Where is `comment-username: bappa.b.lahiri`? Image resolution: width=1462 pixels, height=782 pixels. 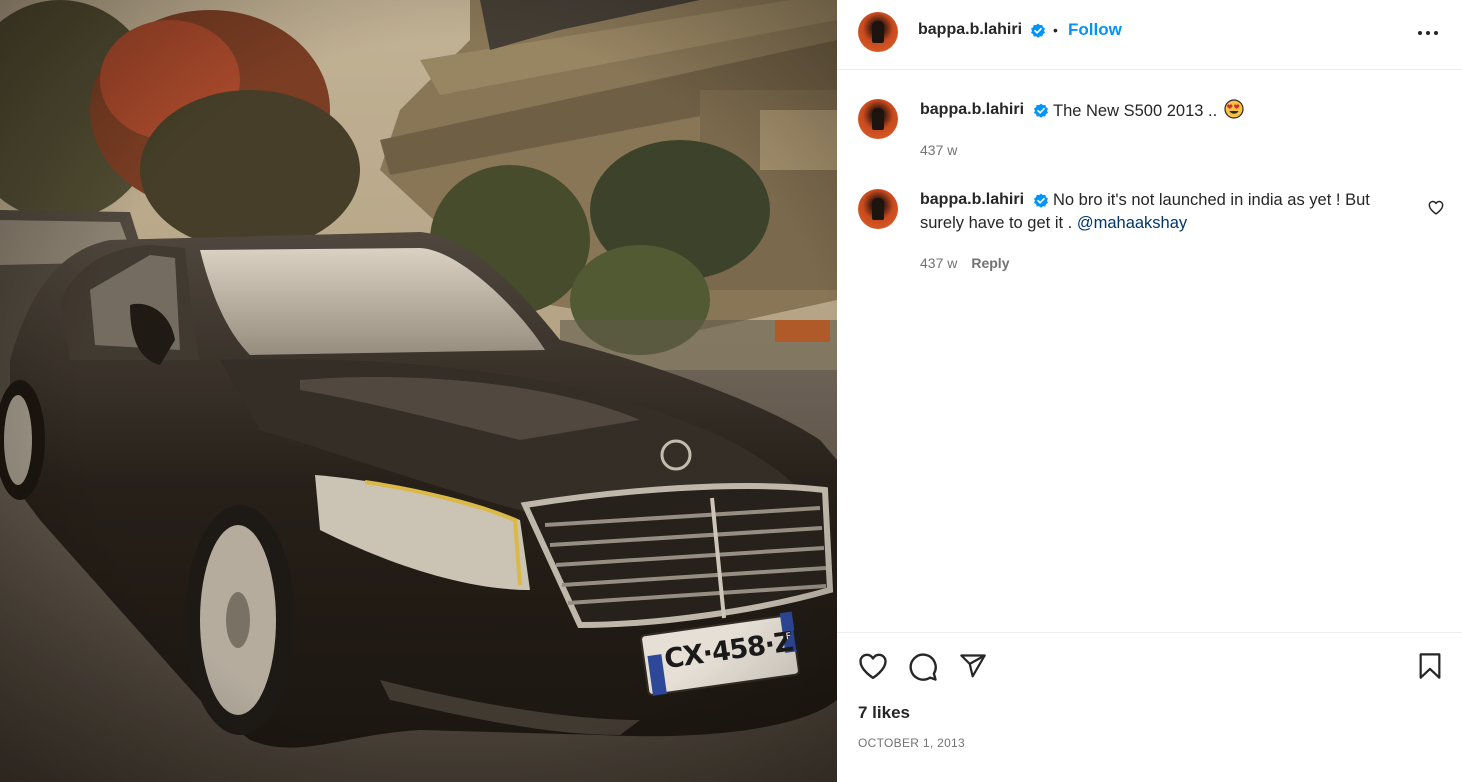 comment-username: bappa.b.lahiri is located at coordinates (972, 200).